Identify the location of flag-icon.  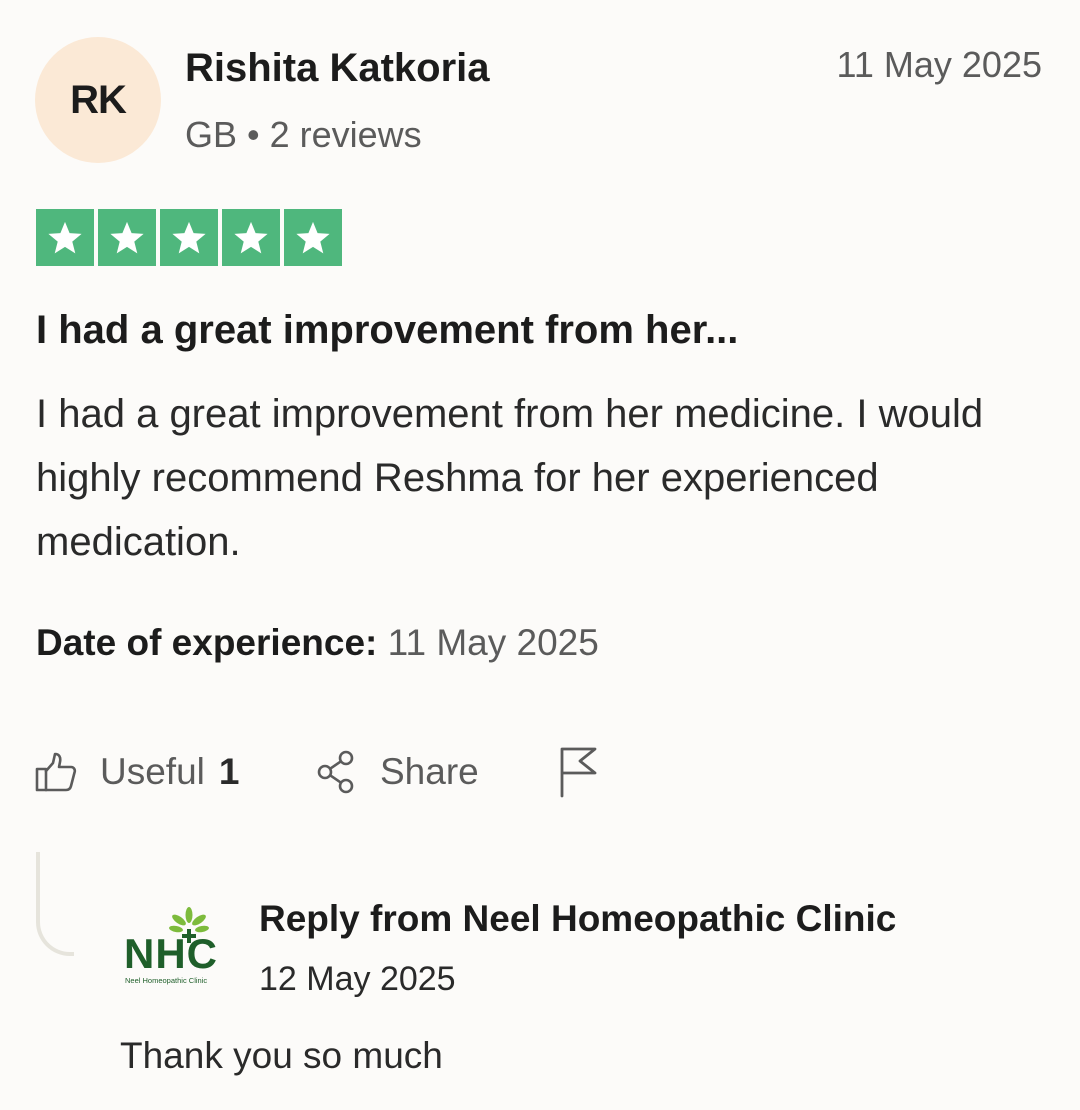
(578, 772).